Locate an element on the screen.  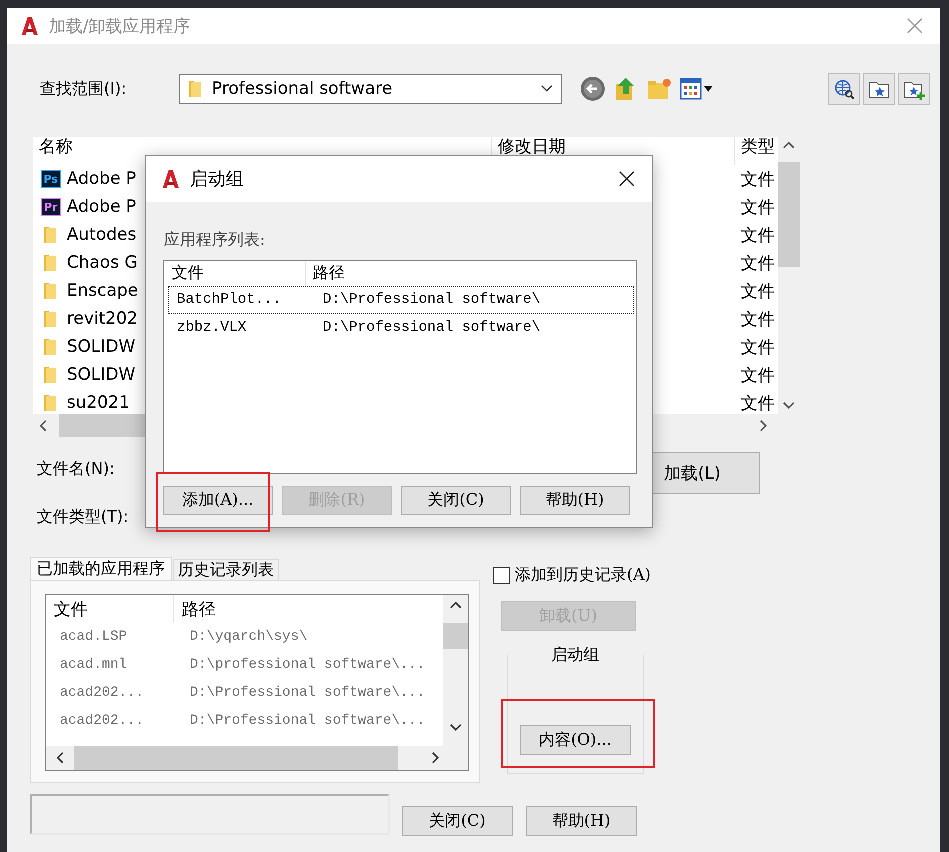
table-cell-text: acad.LSP is located at coordinates (93, 637).